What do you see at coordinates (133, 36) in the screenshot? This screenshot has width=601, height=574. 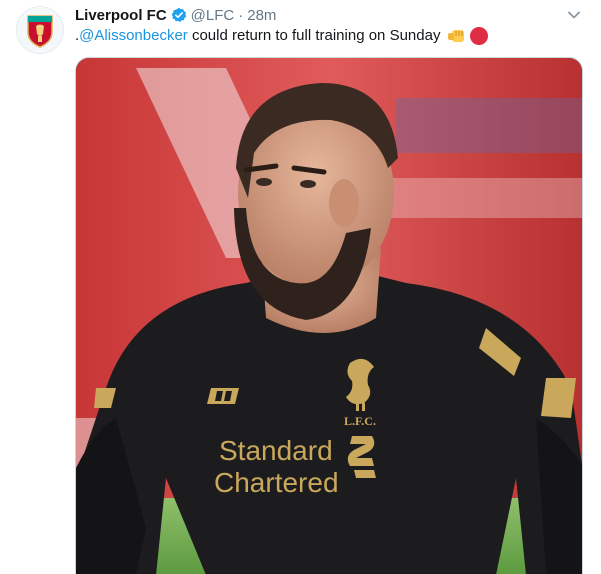 I see `mention-link: @Alissonbecker` at bounding box center [133, 36].